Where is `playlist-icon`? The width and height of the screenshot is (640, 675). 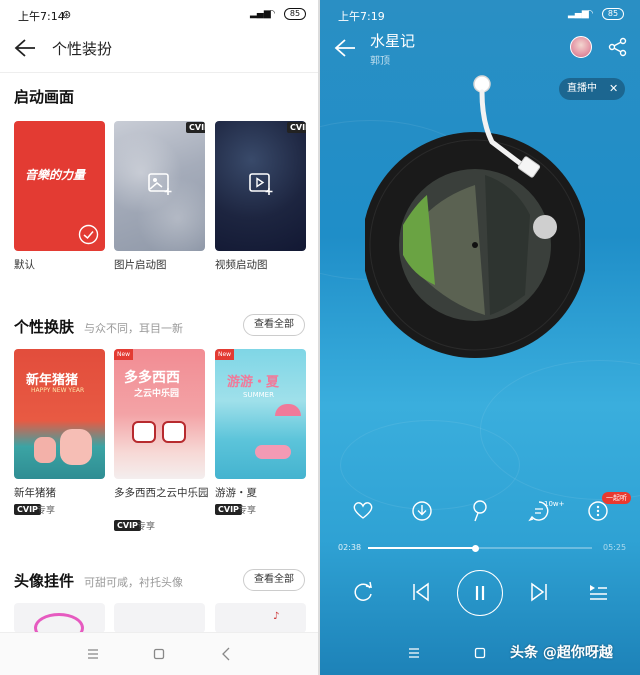
playlist-icon is located at coordinates (598, 592).